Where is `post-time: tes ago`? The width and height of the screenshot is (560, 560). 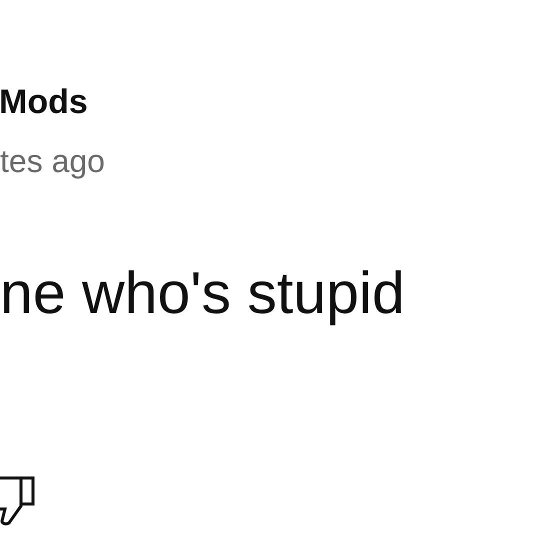 post-time: tes ago is located at coordinates (52, 161).